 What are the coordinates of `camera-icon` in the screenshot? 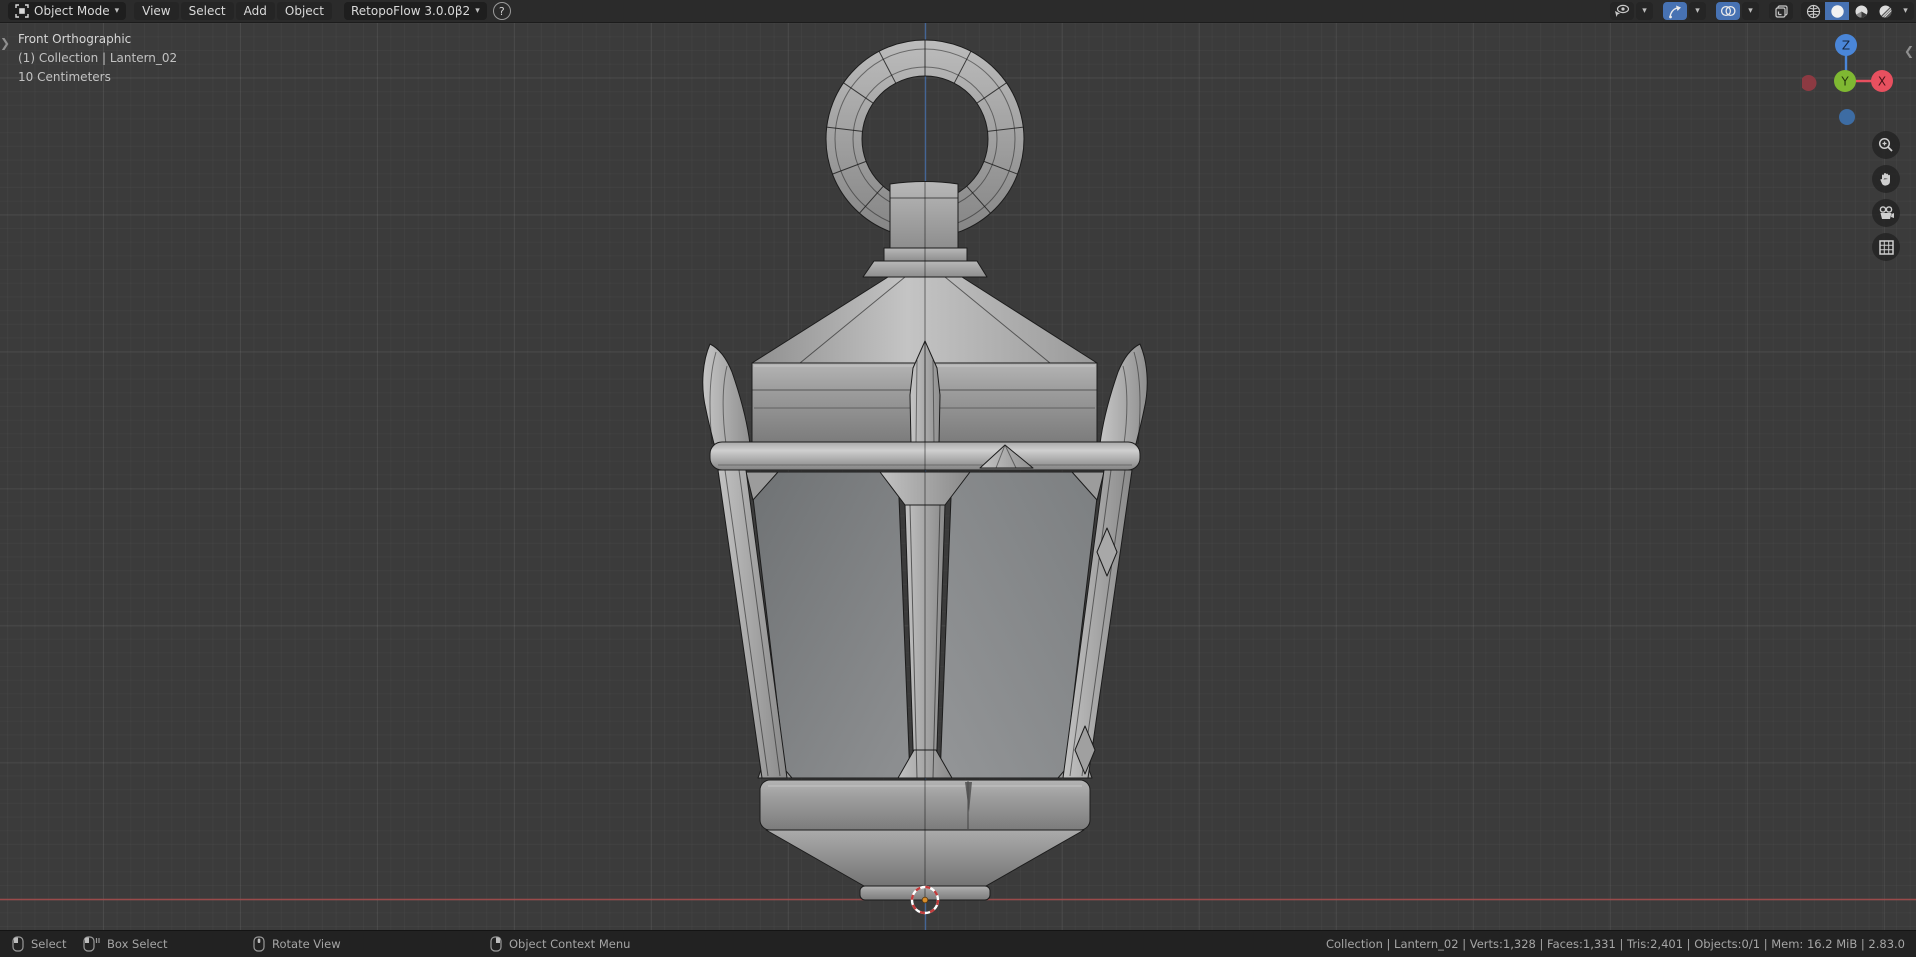 It's located at (1886, 212).